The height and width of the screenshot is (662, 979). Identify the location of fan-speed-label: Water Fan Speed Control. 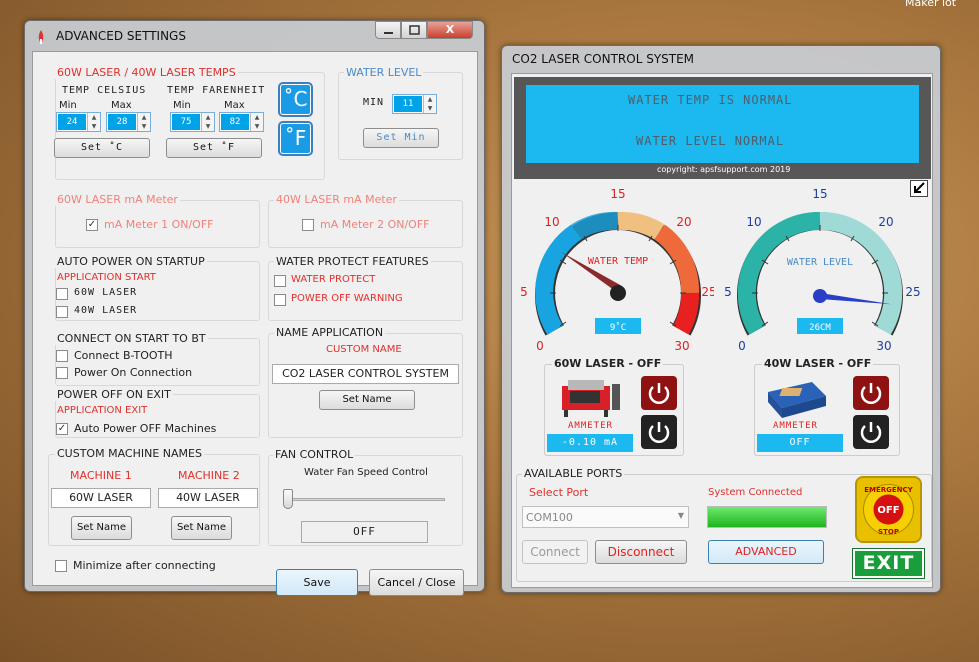
(366, 472).